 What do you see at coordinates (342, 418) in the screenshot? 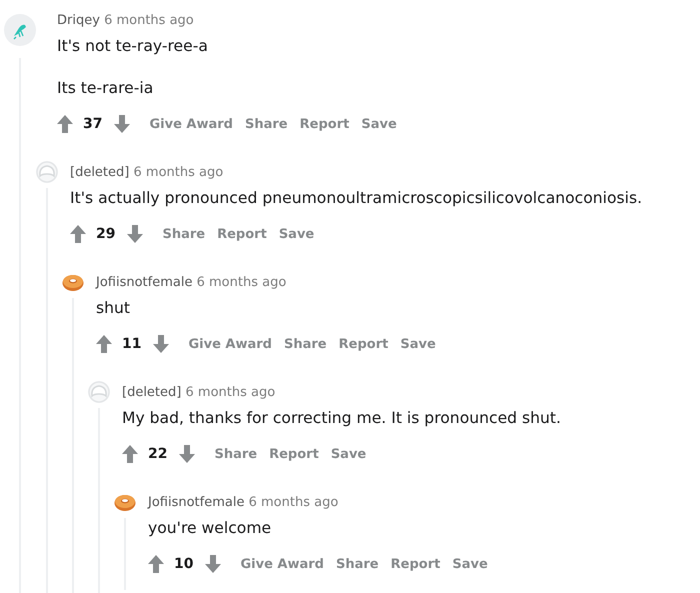
I see `comment-text: My bad, thanks for correcting me. It is pronounced shut.` at bounding box center [342, 418].